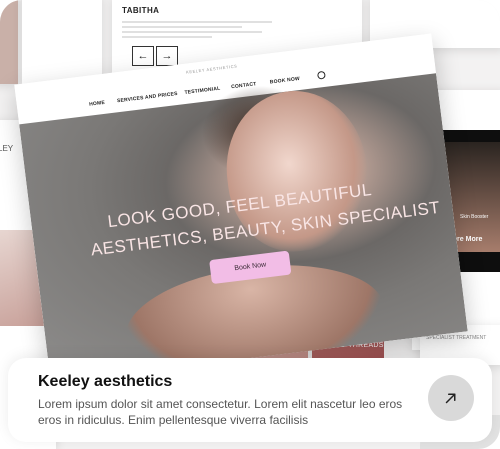  I want to click on nav-services: SERVICES AND PRICES, so click(147, 97).